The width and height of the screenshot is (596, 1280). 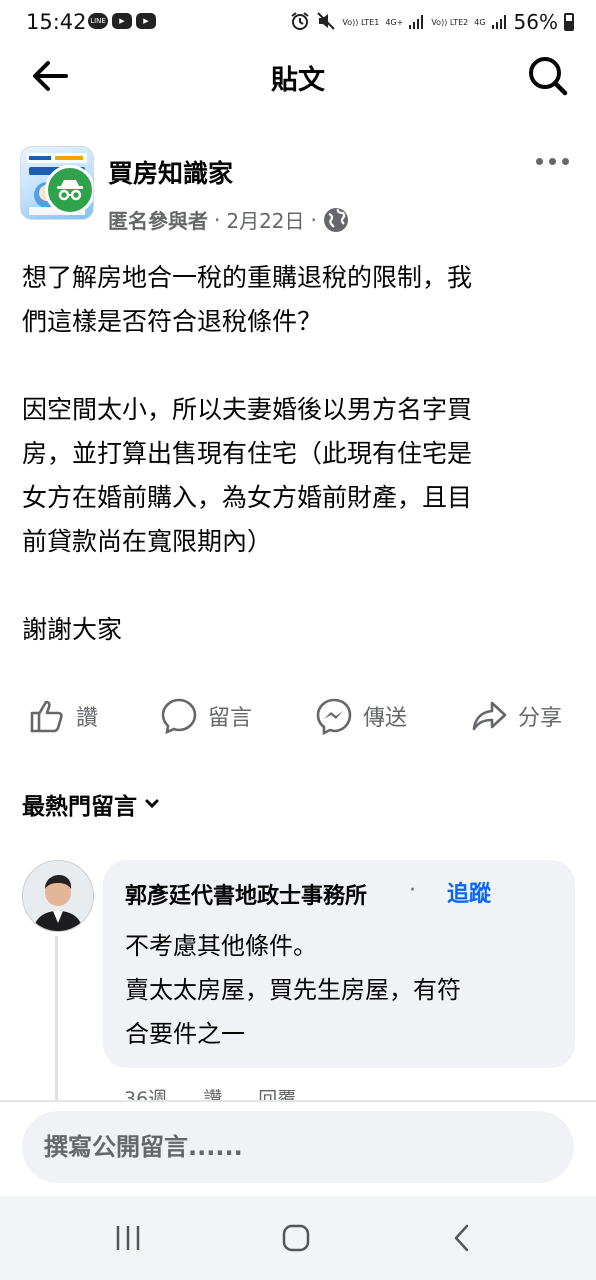 I want to click on recent-apps-icon, so click(x=128, y=1238).